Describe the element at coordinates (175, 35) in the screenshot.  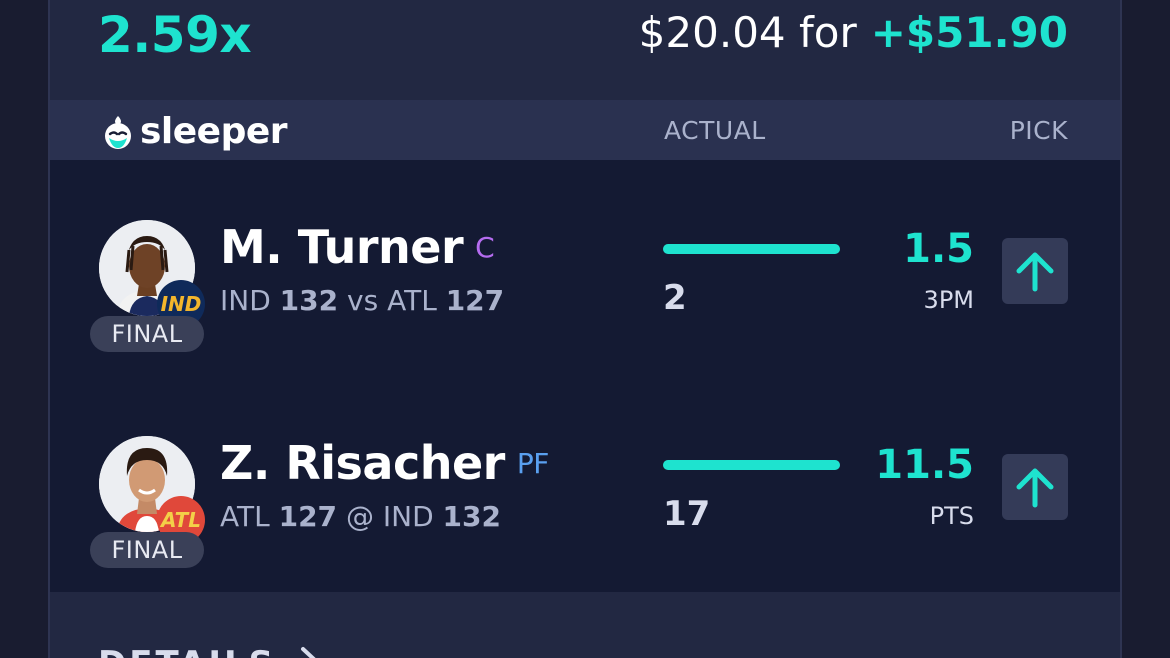
I see `payout-multiplier: 2.59x` at that location.